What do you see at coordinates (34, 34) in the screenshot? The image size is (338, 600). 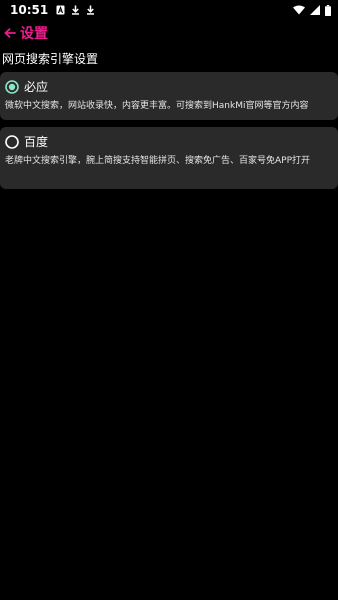 I see `page-title: 设置` at bounding box center [34, 34].